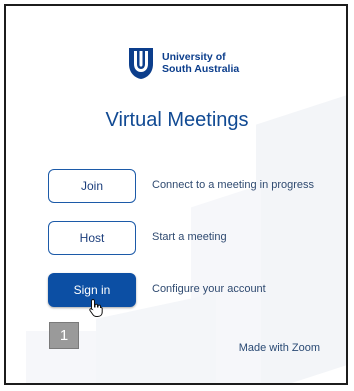 The image size is (354, 391). What do you see at coordinates (92, 238) in the screenshot?
I see `host-button: Host` at bounding box center [92, 238].